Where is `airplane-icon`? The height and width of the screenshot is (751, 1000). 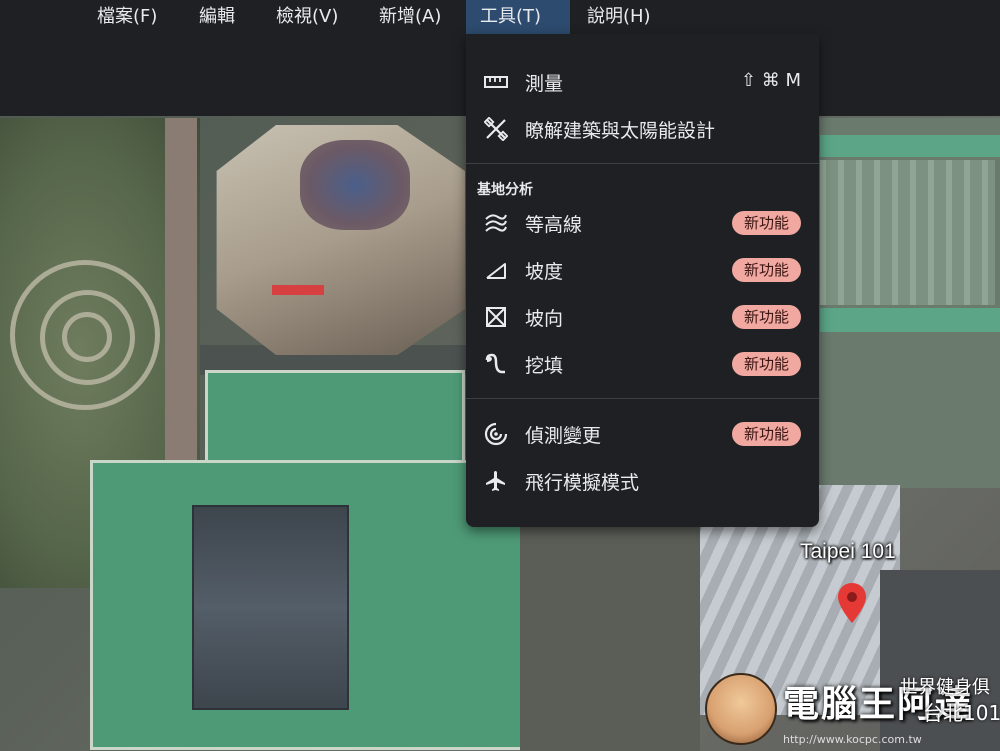
airplane-icon is located at coordinates (495, 481).